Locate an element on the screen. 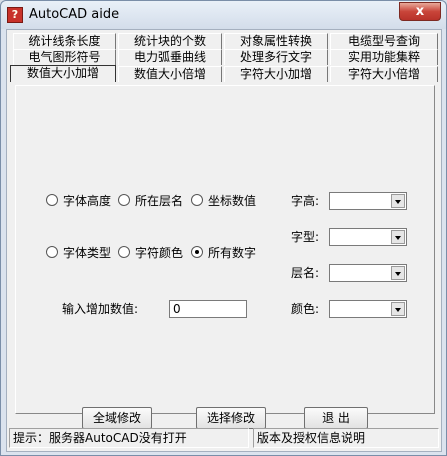  radio-label: 所在层名 is located at coordinates (159, 200).